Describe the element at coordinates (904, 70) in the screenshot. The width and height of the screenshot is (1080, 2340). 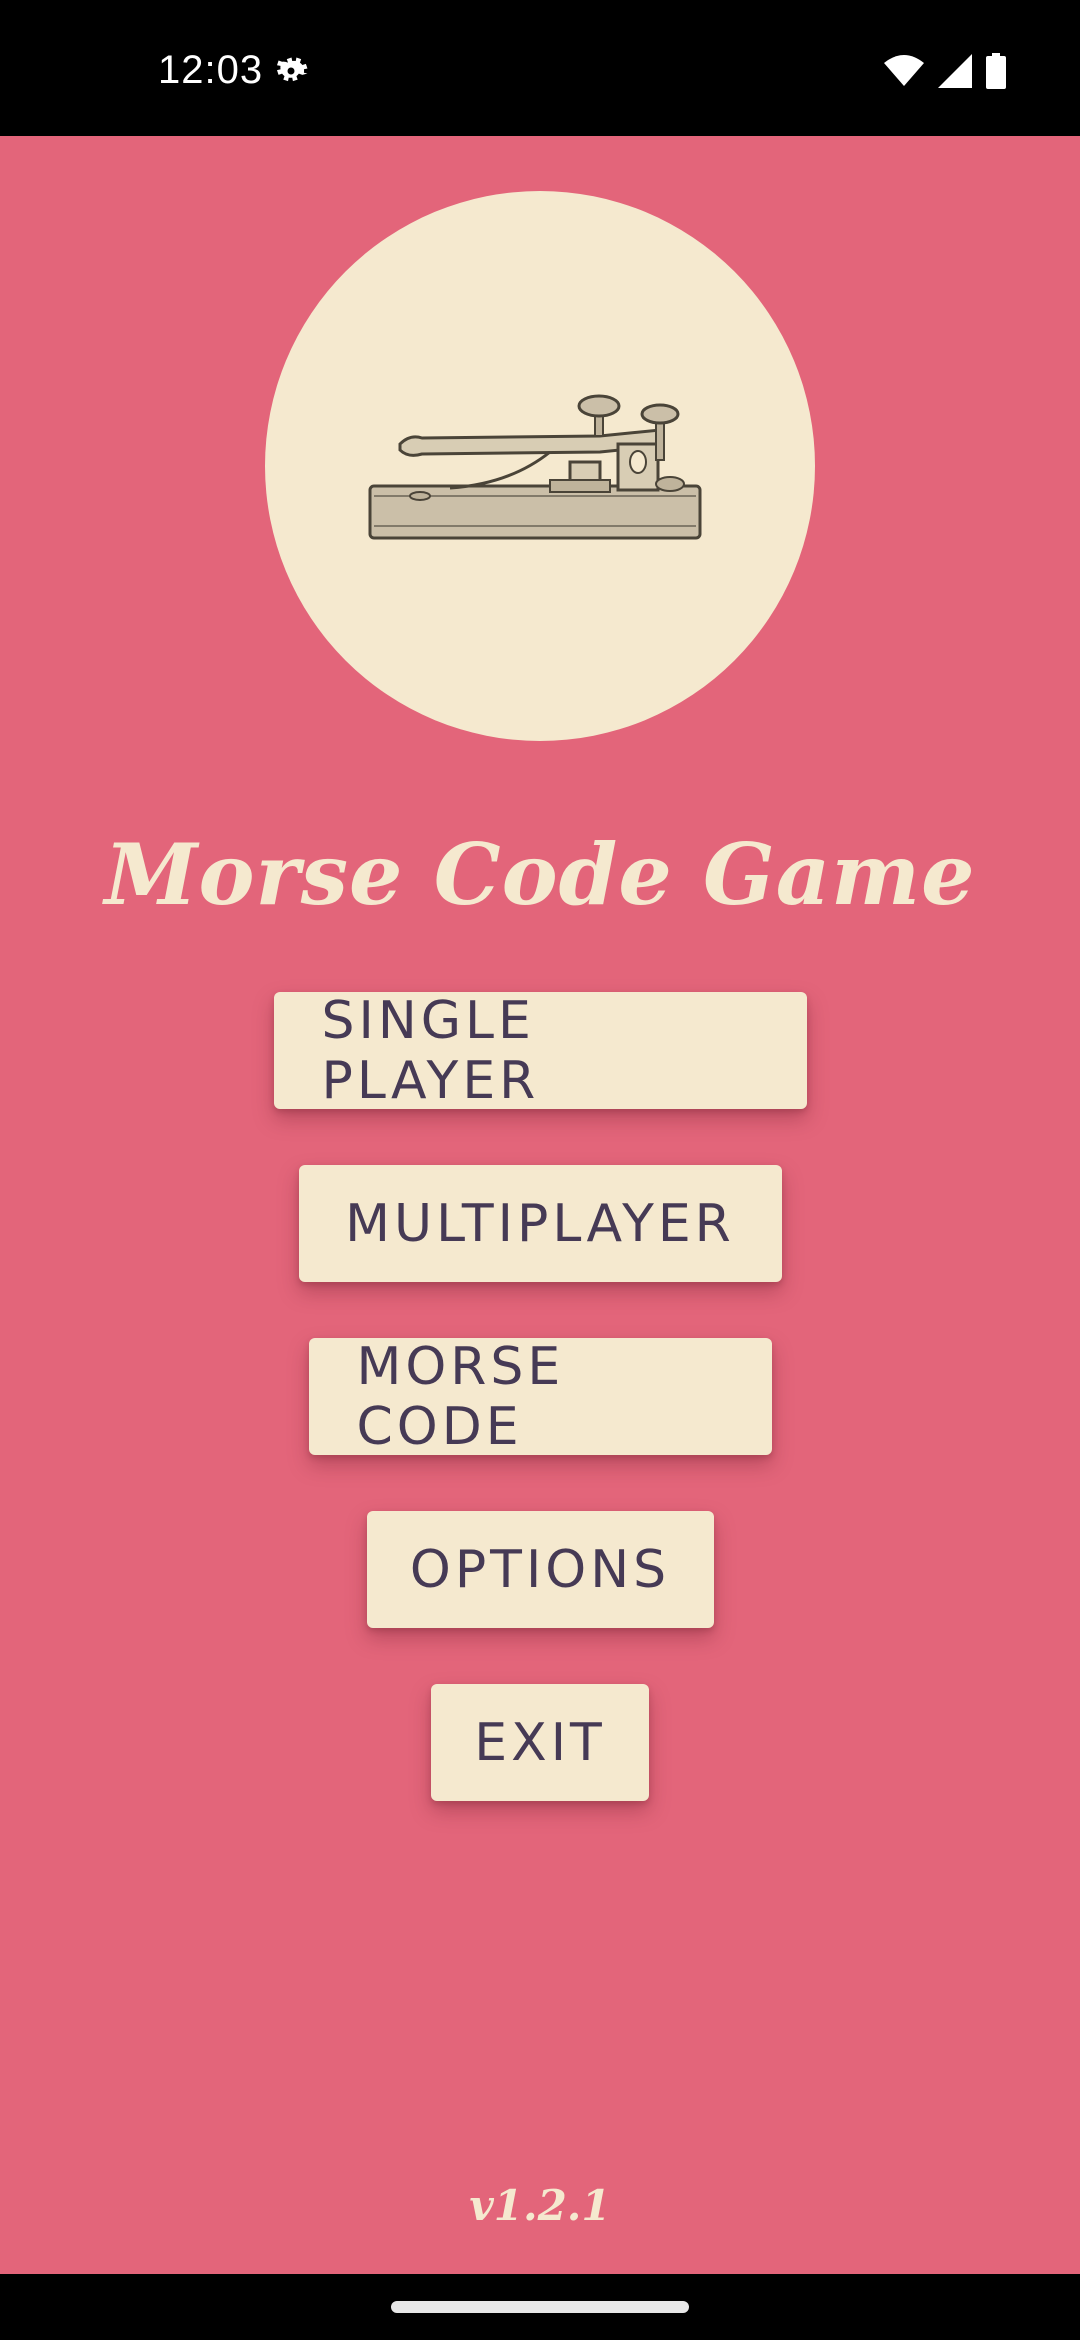
I see `wifi-icon` at that location.